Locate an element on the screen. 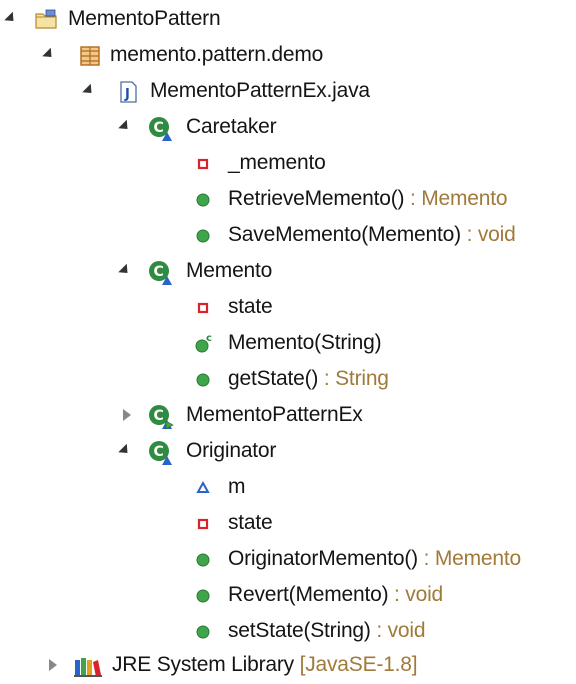 The width and height of the screenshot is (576, 684). member-label: OriginatorMemento() : Memento is located at coordinates (374, 559).